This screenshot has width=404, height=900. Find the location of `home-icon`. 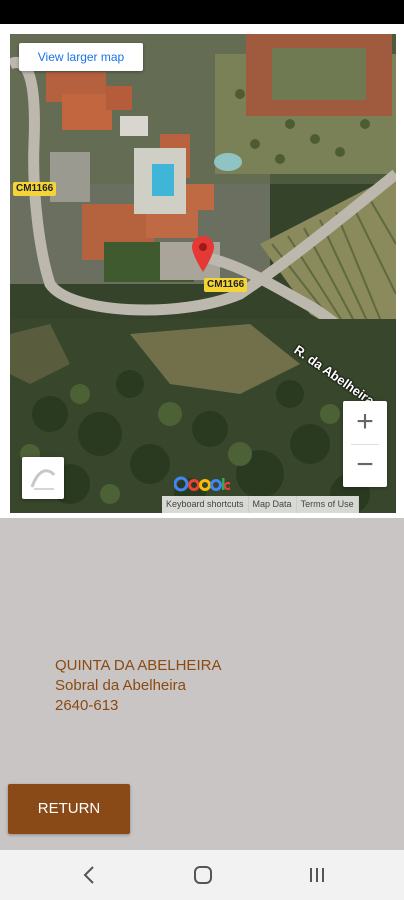

home-icon is located at coordinates (203, 875).